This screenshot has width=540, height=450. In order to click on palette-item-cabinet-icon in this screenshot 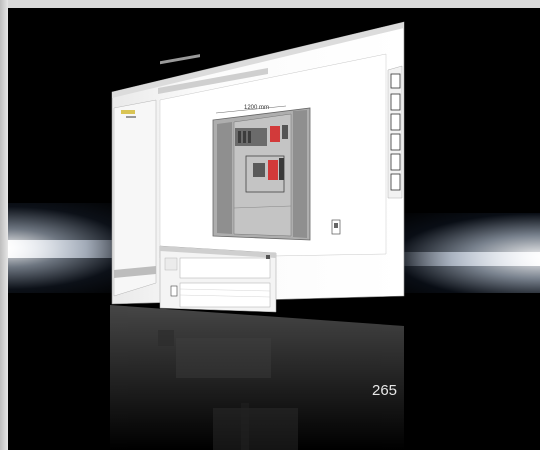, I will do `click(395, 81)`.